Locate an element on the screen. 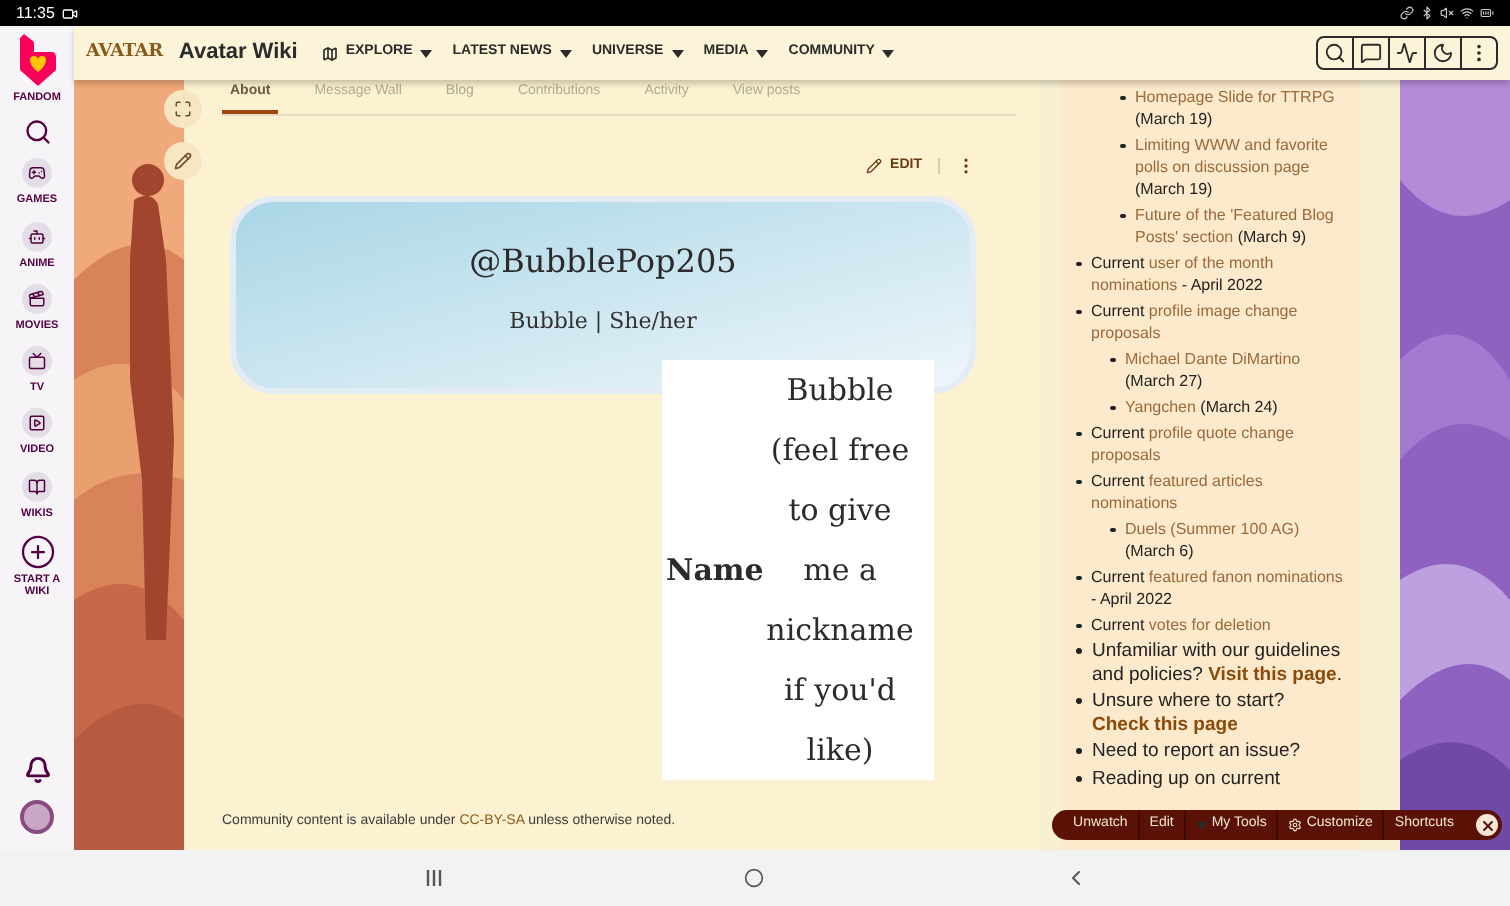 The image size is (1510, 906). robot-icon is located at coordinates (36, 236).